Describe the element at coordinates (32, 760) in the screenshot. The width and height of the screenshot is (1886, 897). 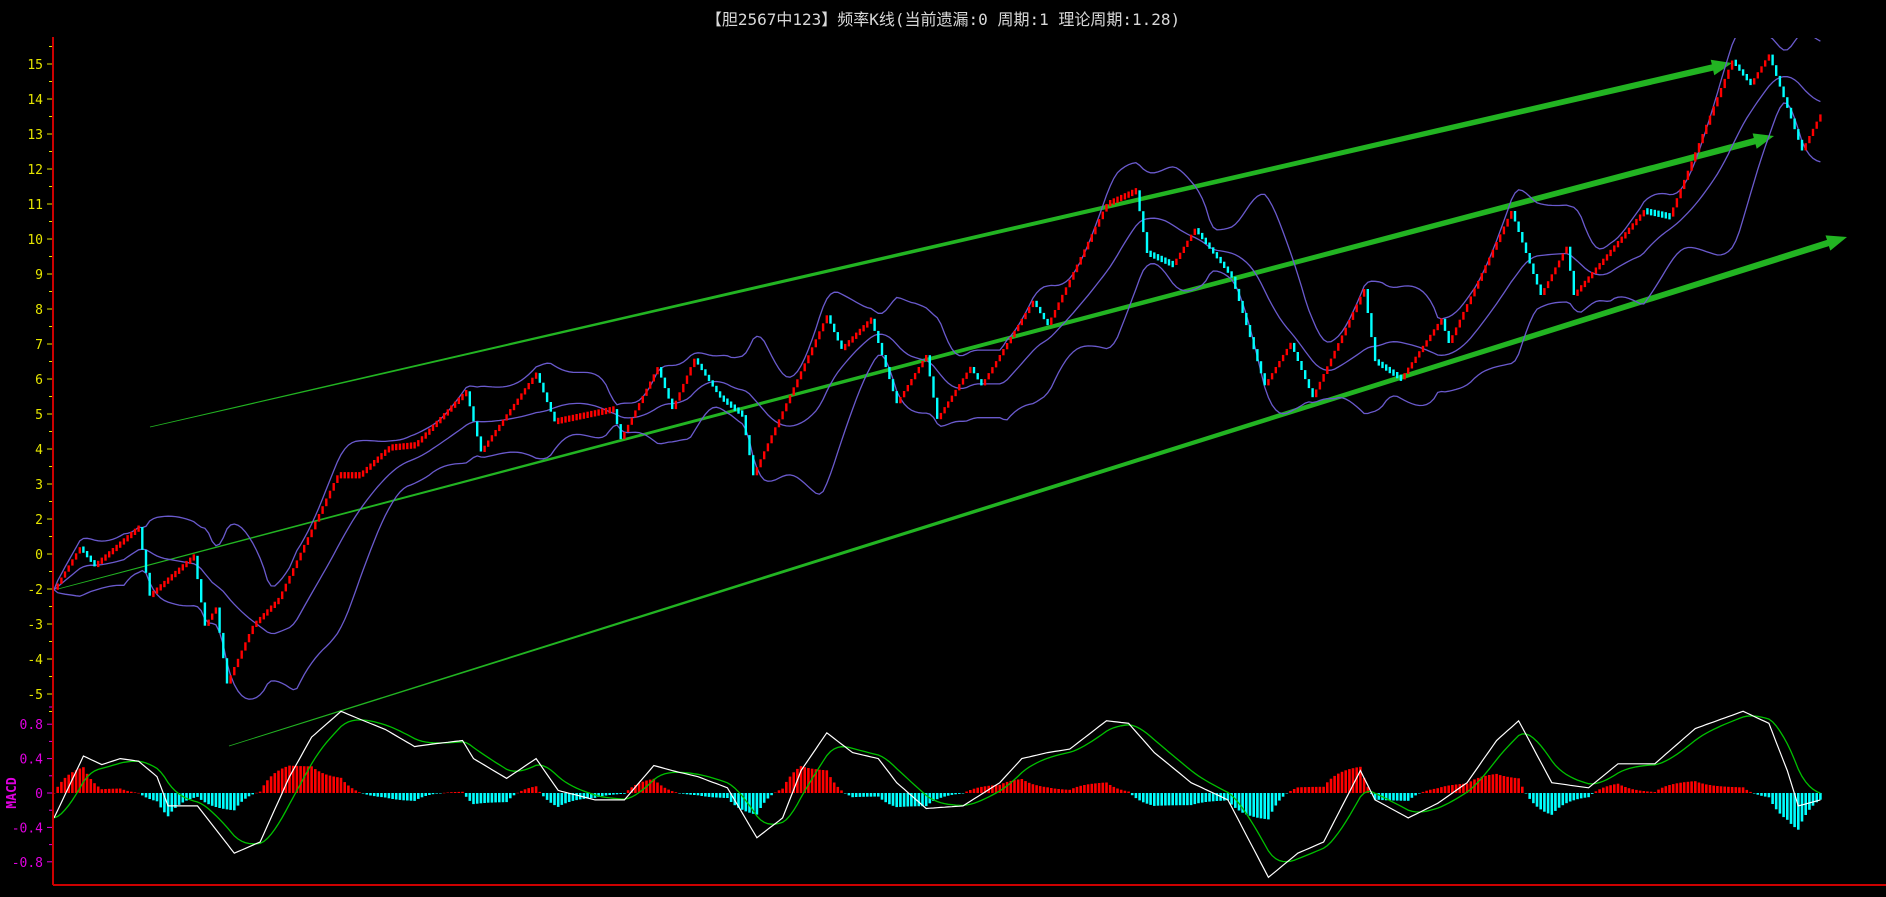
I see `macd-tick-label: 0.4` at that location.